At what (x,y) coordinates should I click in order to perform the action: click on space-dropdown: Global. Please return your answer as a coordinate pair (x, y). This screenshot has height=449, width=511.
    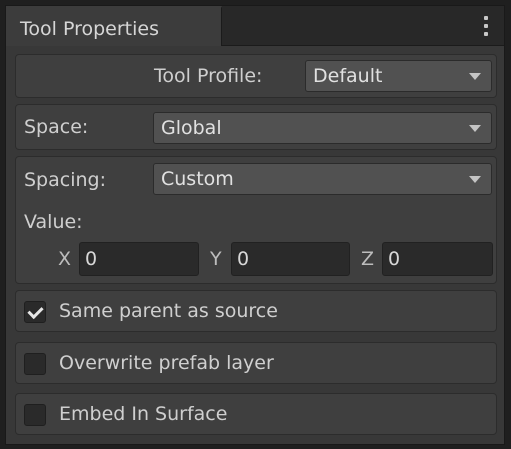
    Looking at the image, I should click on (322, 128).